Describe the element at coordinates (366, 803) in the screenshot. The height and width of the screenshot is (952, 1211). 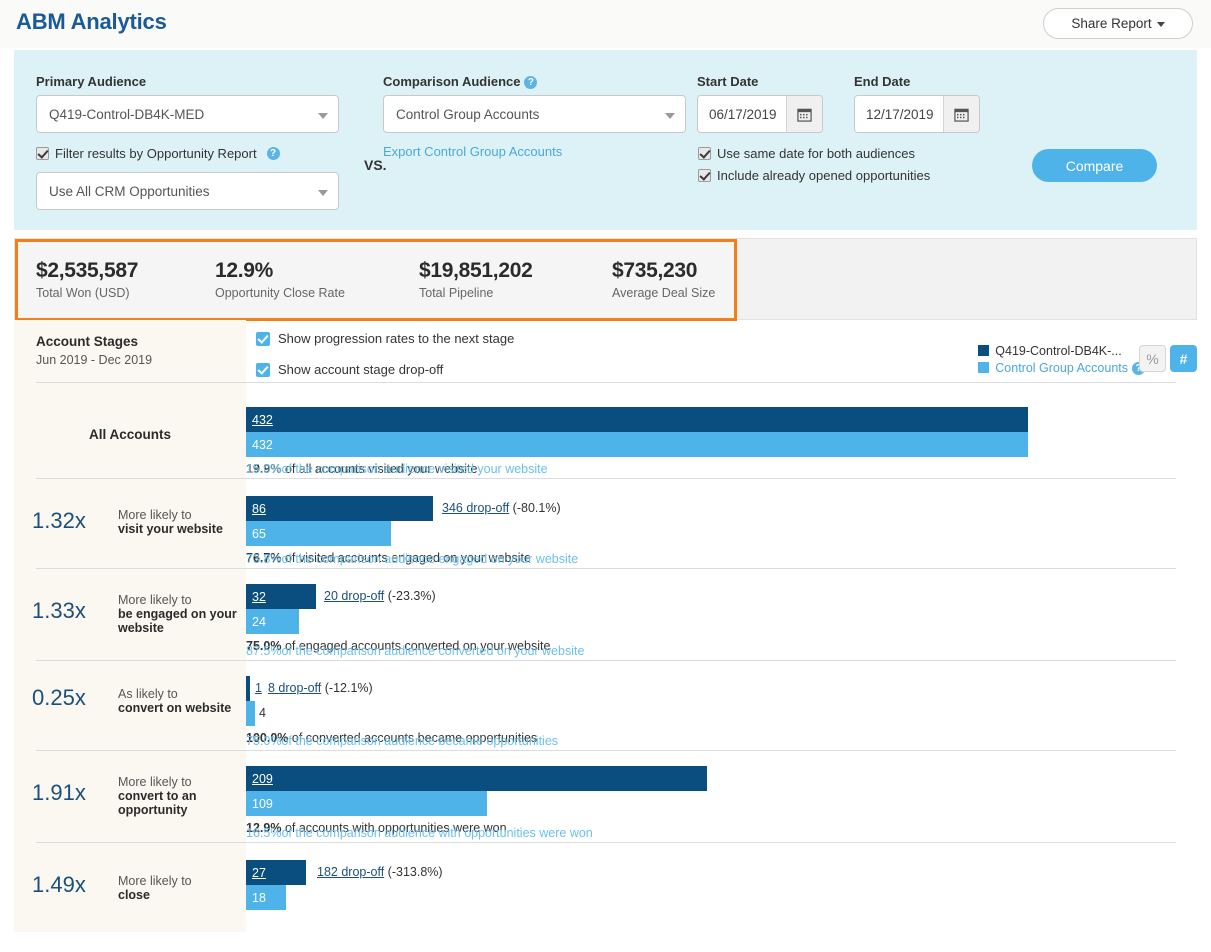
I see `bar-control: 109` at that location.